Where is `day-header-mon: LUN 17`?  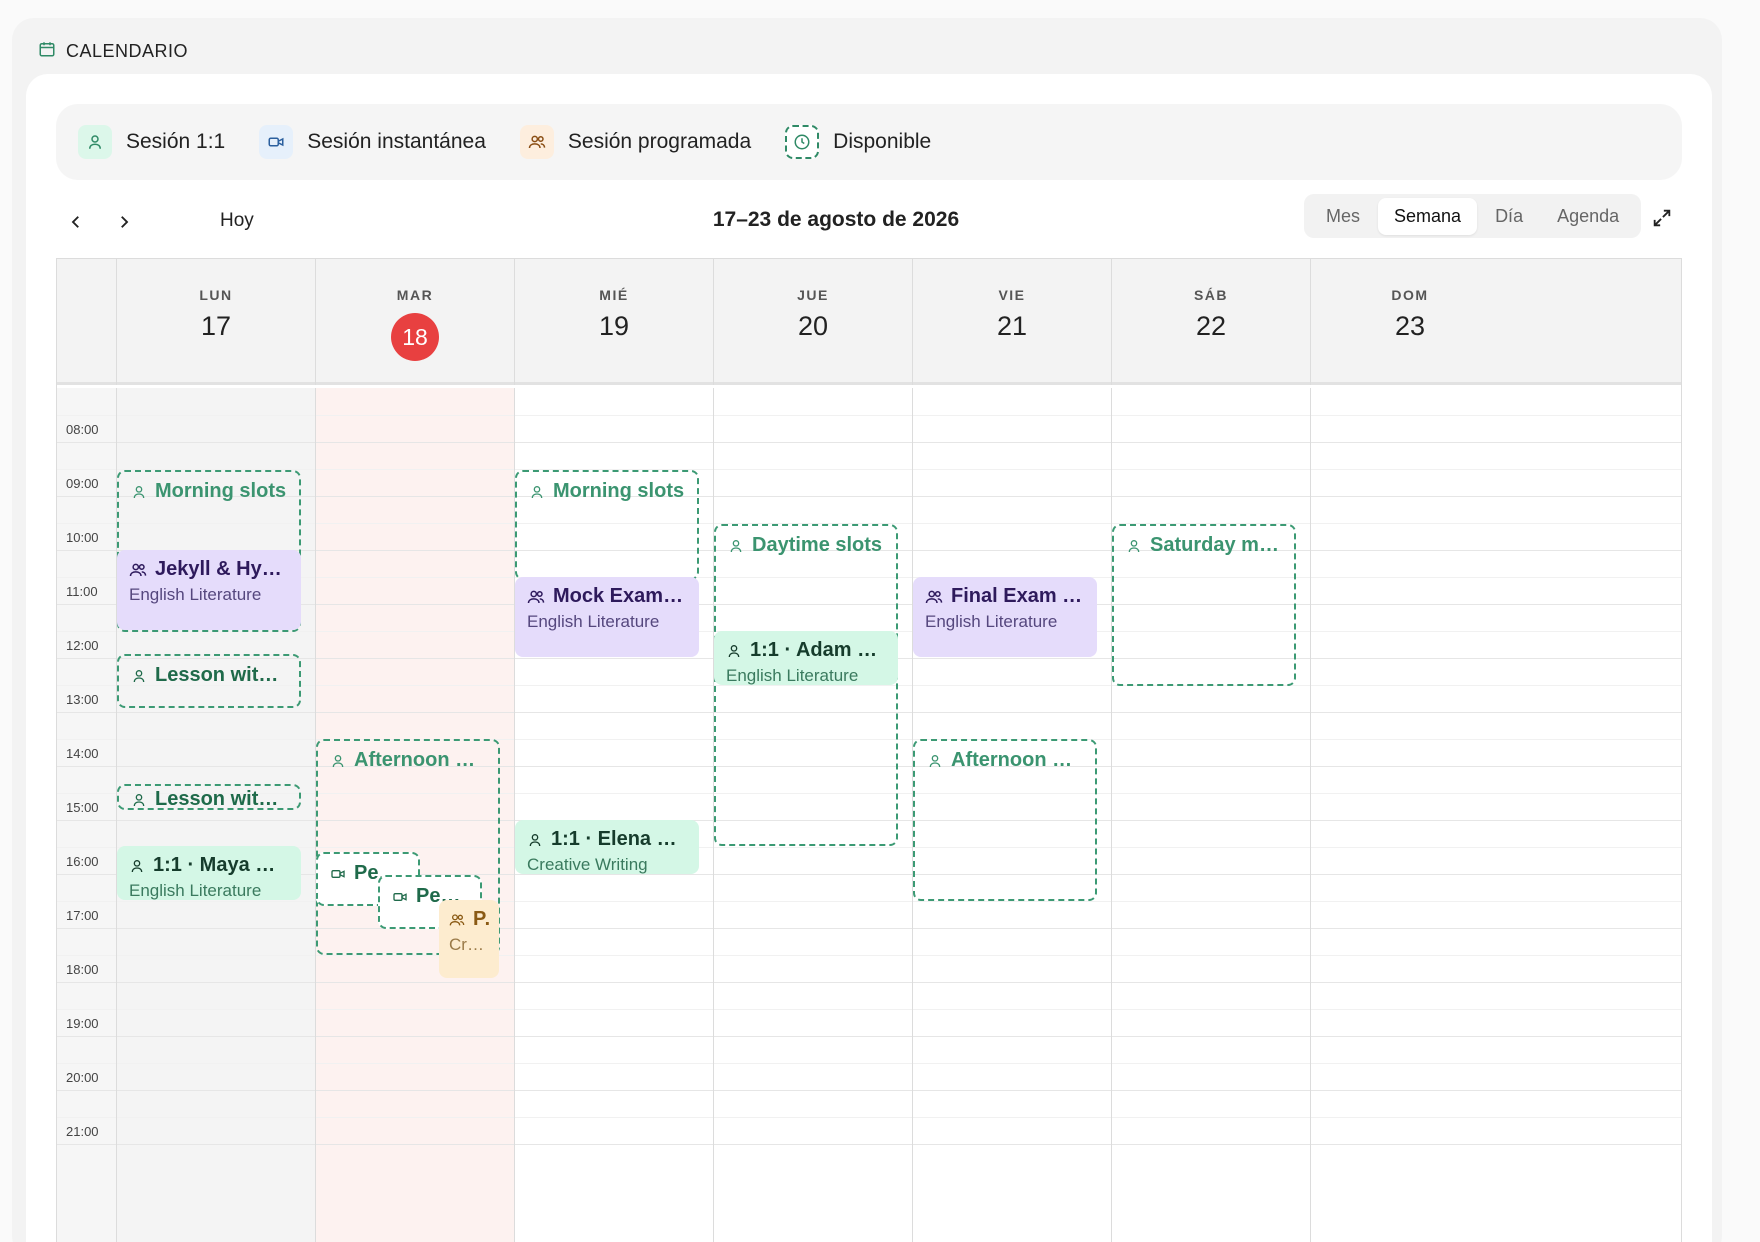 day-header-mon: LUN 17 is located at coordinates (215, 322).